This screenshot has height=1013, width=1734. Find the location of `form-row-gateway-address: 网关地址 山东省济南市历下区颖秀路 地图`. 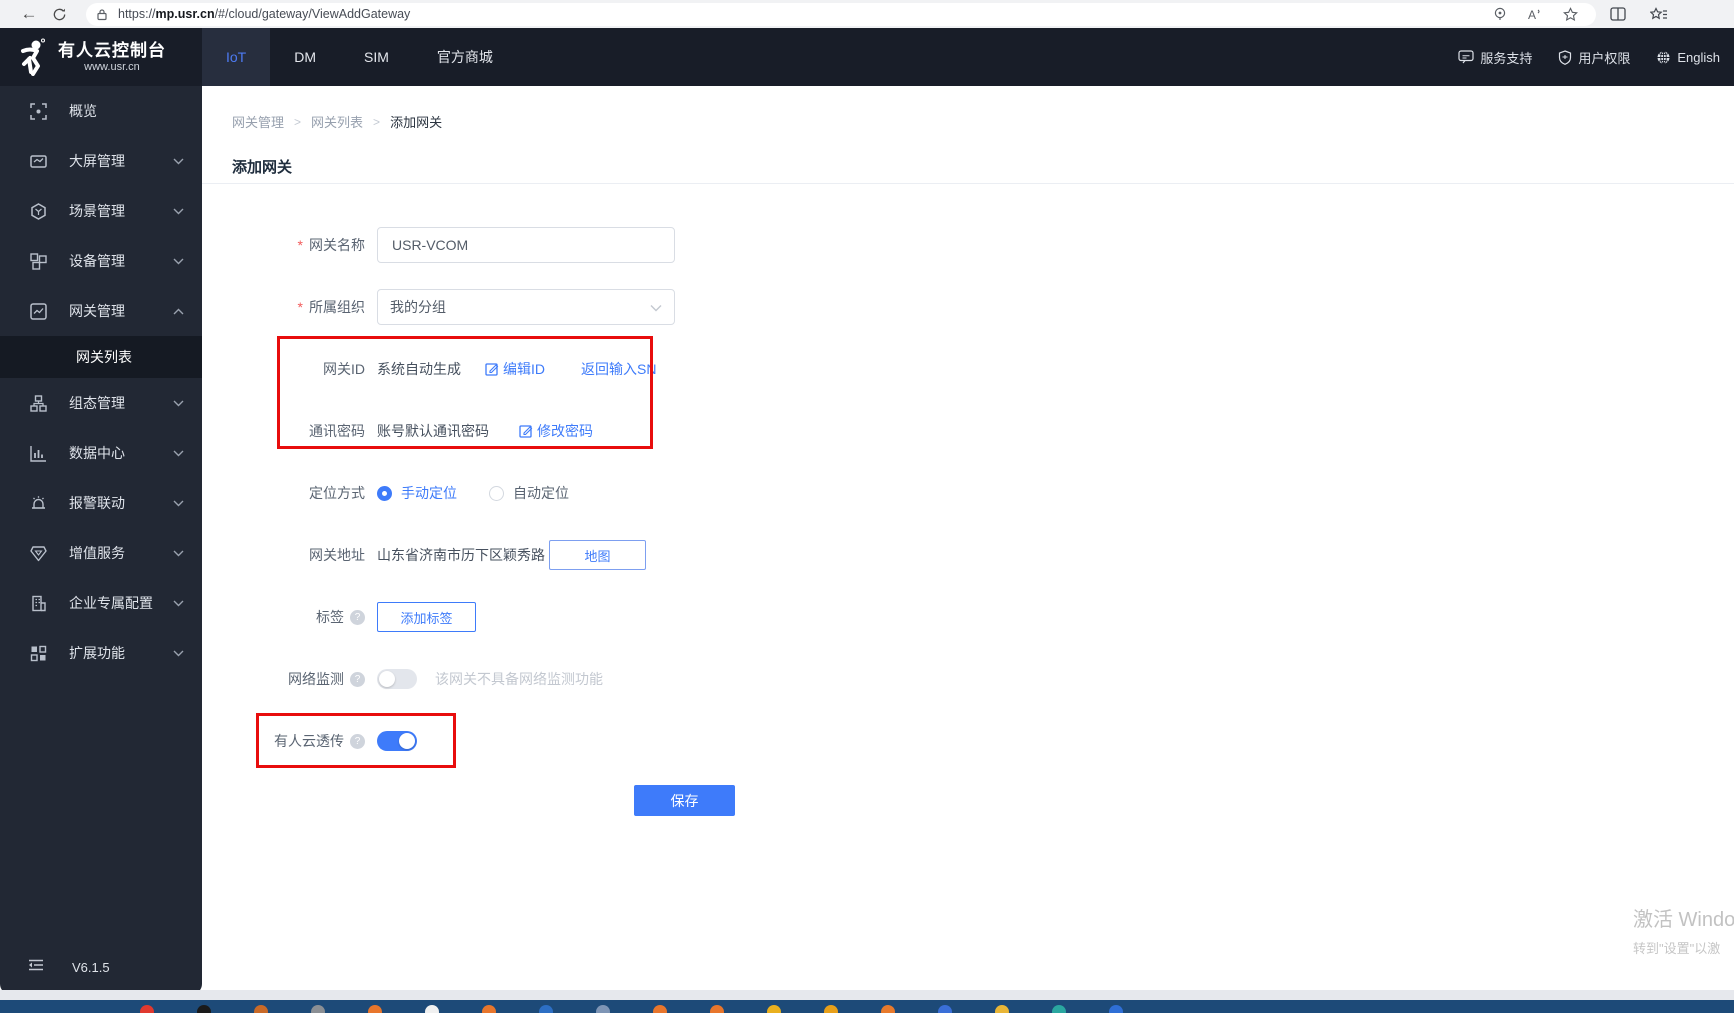

form-row-gateway-address: 网关地址 山东省济南市历下区颖秀路 地图 is located at coordinates (682, 555).